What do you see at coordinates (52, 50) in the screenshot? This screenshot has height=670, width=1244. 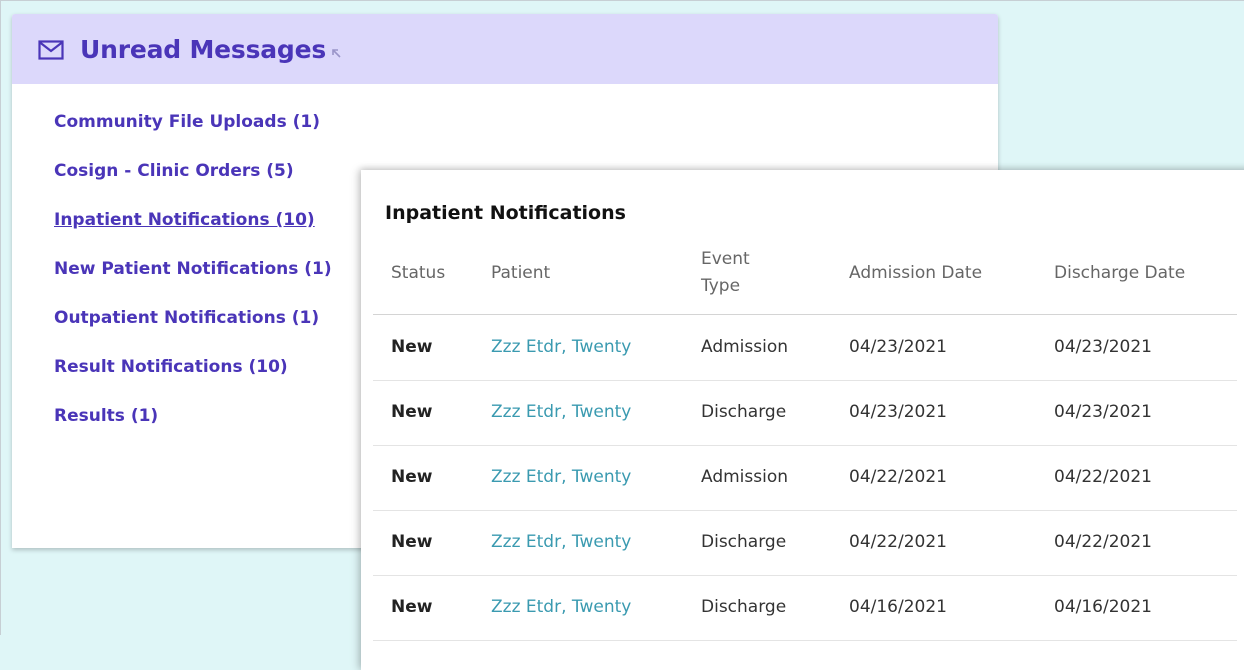 I see `envelope-icon` at bounding box center [52, 50].